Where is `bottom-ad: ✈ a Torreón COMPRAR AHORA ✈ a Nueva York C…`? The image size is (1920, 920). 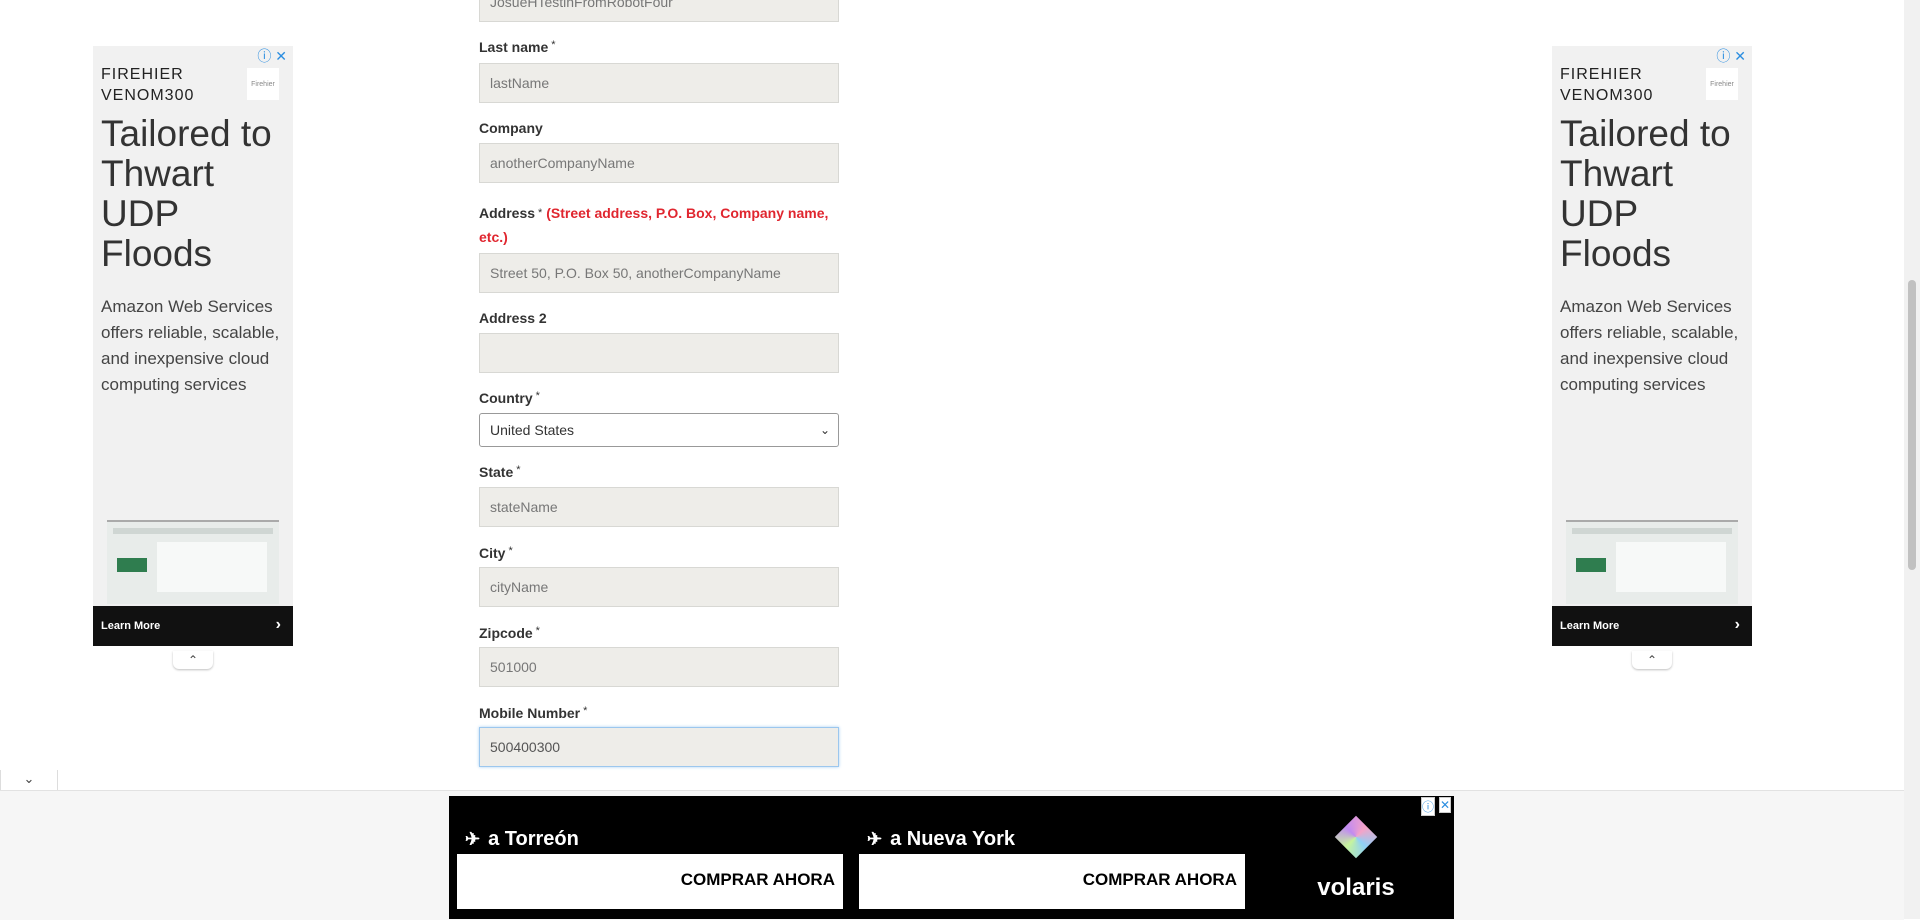
bottom-ad: ✈ a Torreón COMPRAR AHORA ✈ a Nueva York C… is located at coordinates (951, 857).